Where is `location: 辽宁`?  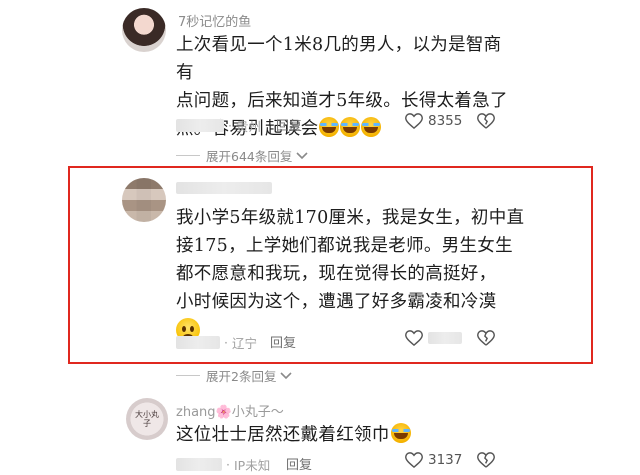
location: 辽宁 is located at coordinates (244, 343).